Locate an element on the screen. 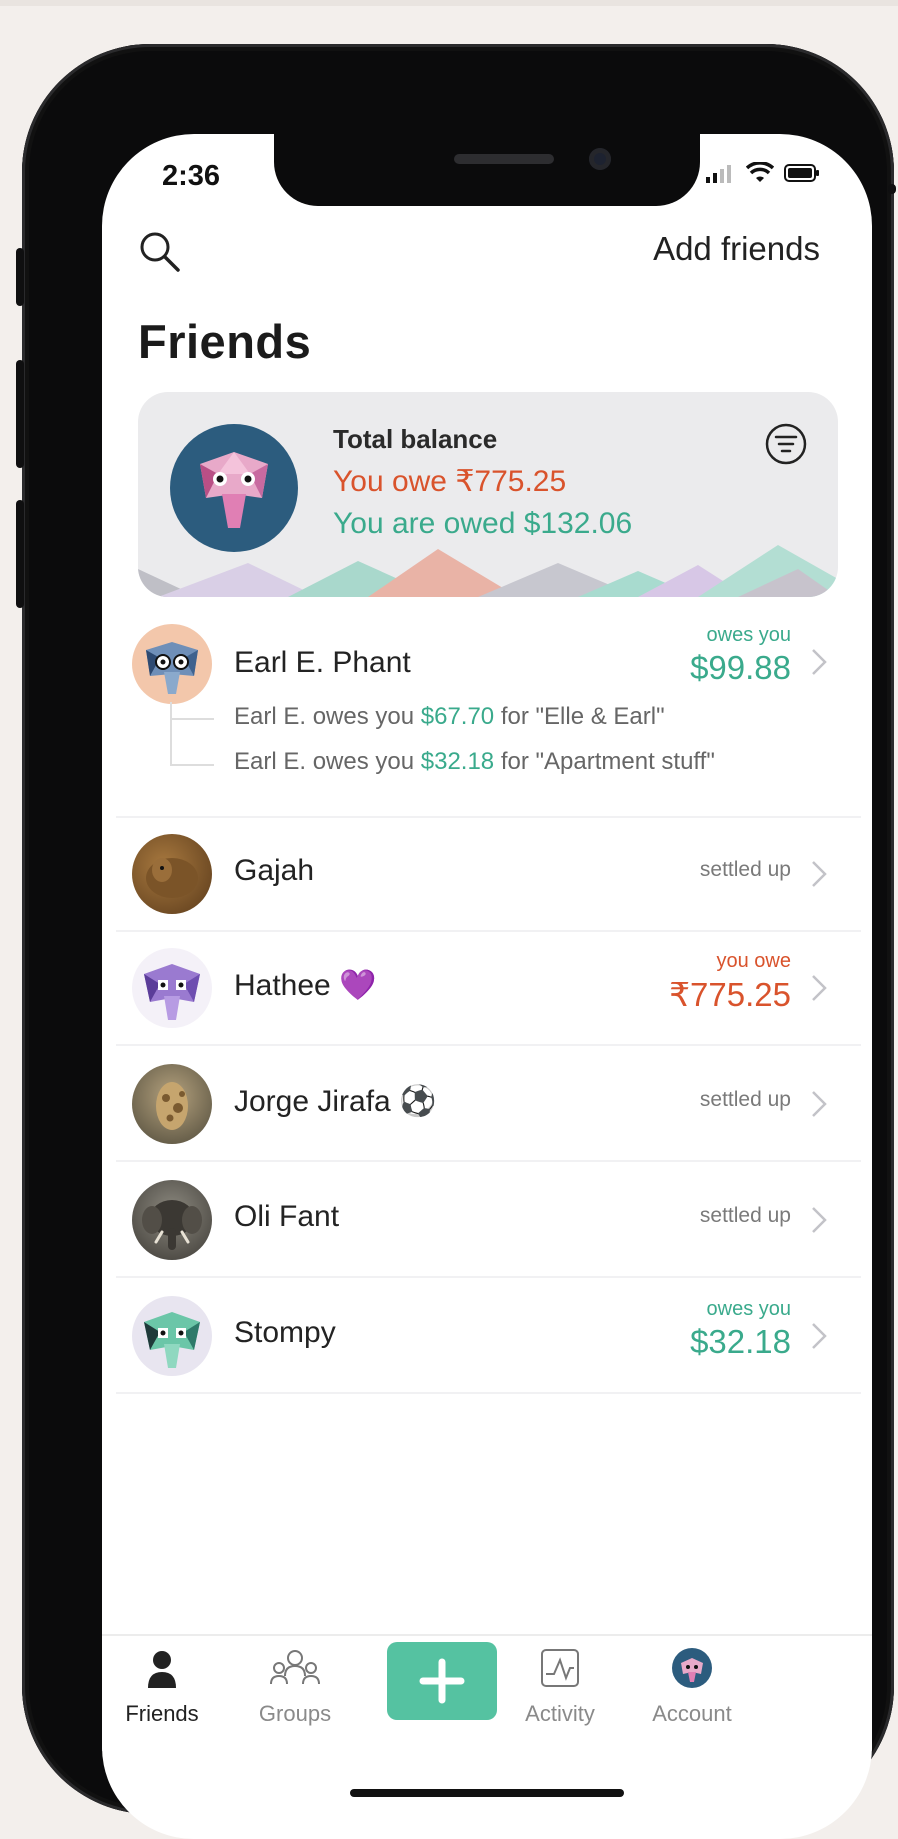 The image size is (898, 1839). status-time: 2:36 is located at coordinates (191, 176).